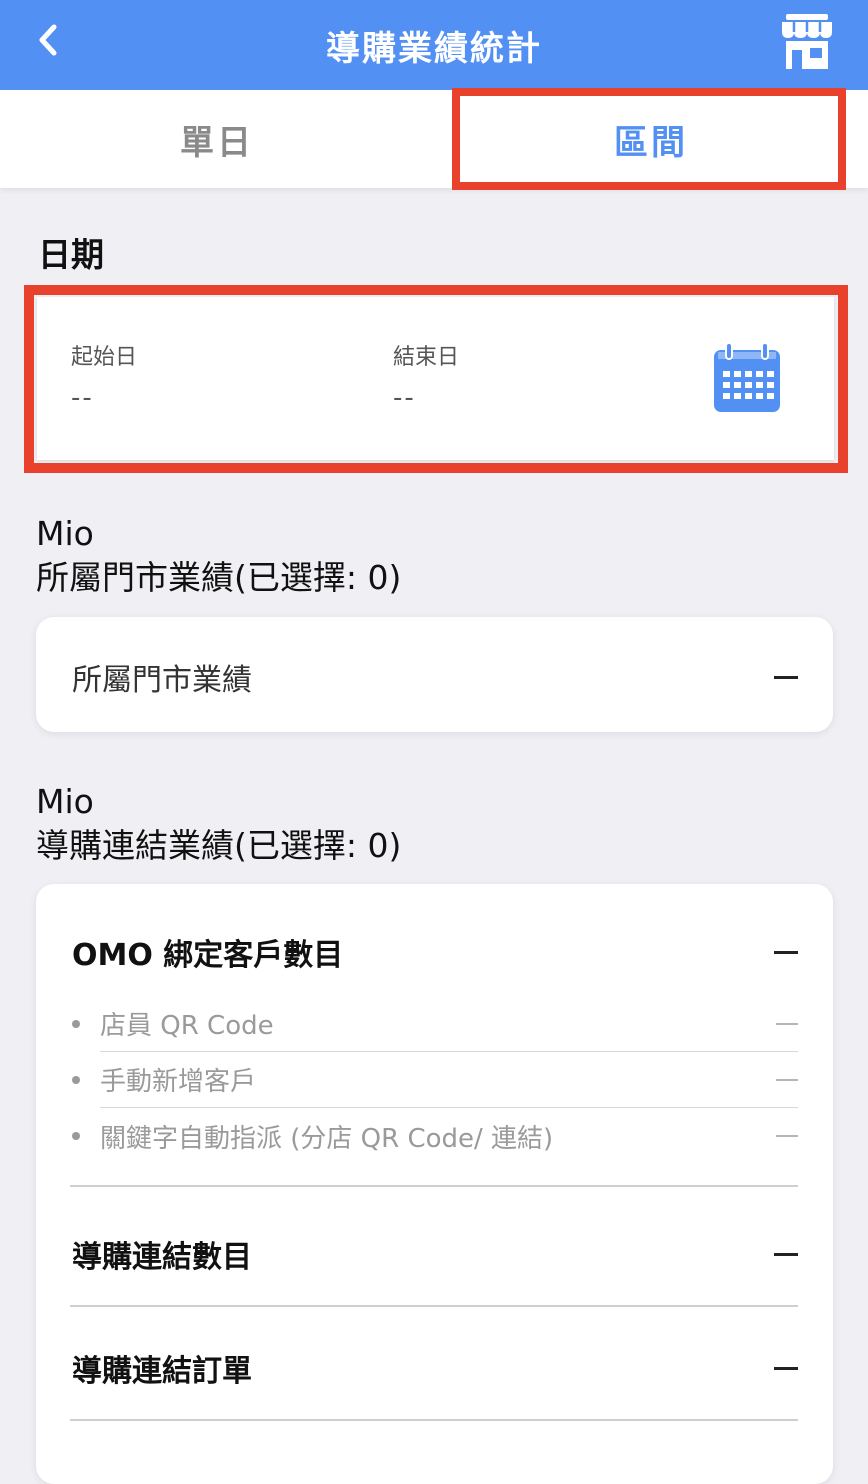  I want to click on link-orders-label: 導購連結訂單, so click(162, 1371).